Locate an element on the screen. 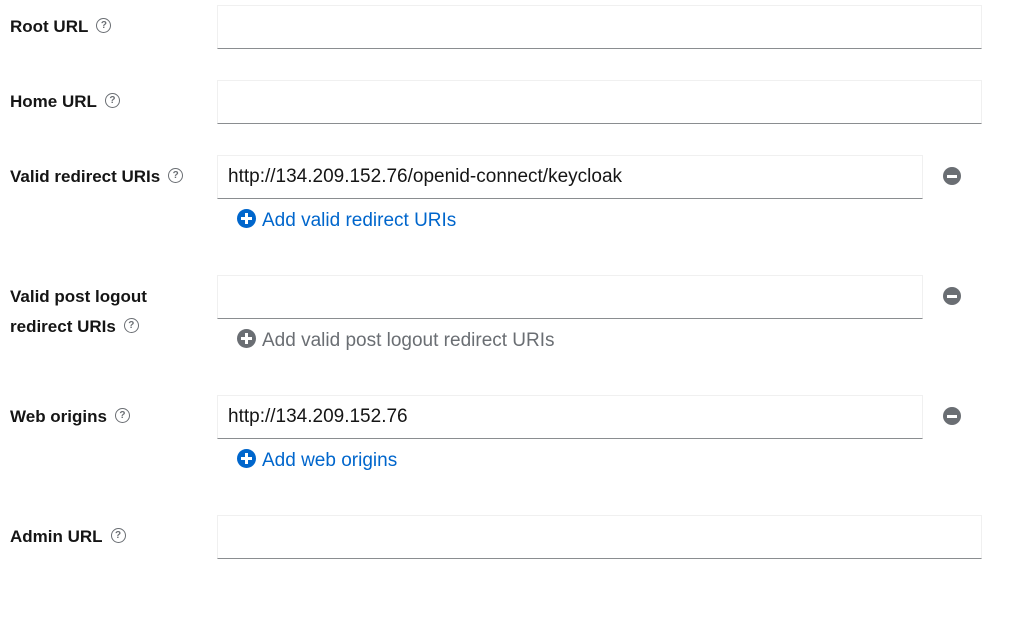  add-valid-post-logout-redirect-uris-label: Add valid post logout redirect URIs is located at coordinates (408, 340).